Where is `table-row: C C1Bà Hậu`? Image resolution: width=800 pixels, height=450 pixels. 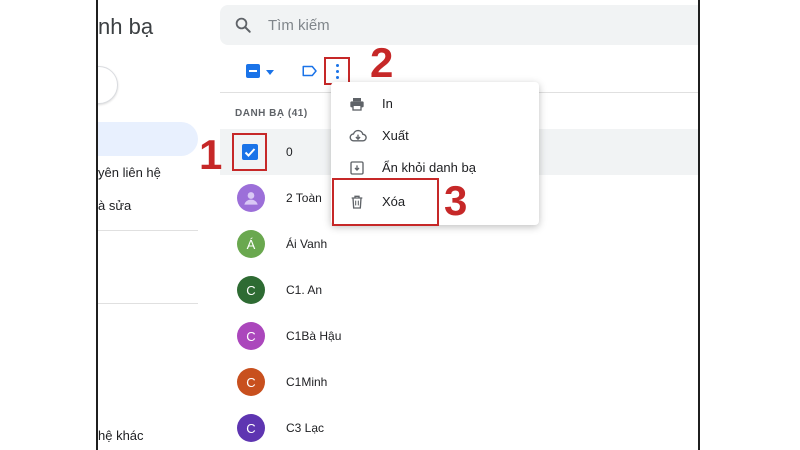 table-row: C C1Bà Hậu is located at coordinates (460, 336).